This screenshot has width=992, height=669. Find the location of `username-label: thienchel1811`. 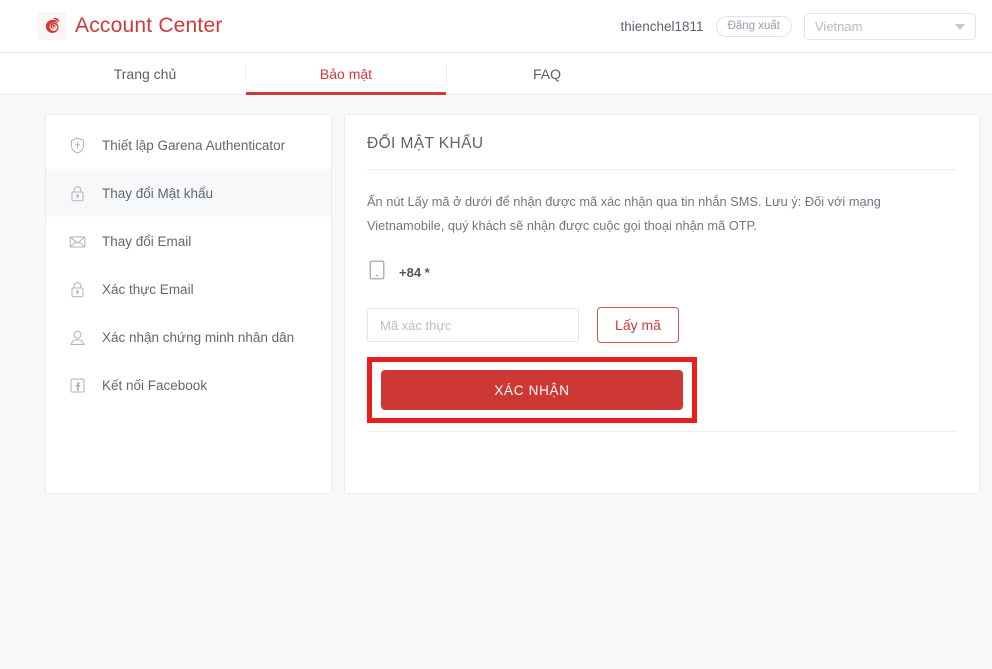

username-label: thienchel1811 is located at coordinates (662, 26).